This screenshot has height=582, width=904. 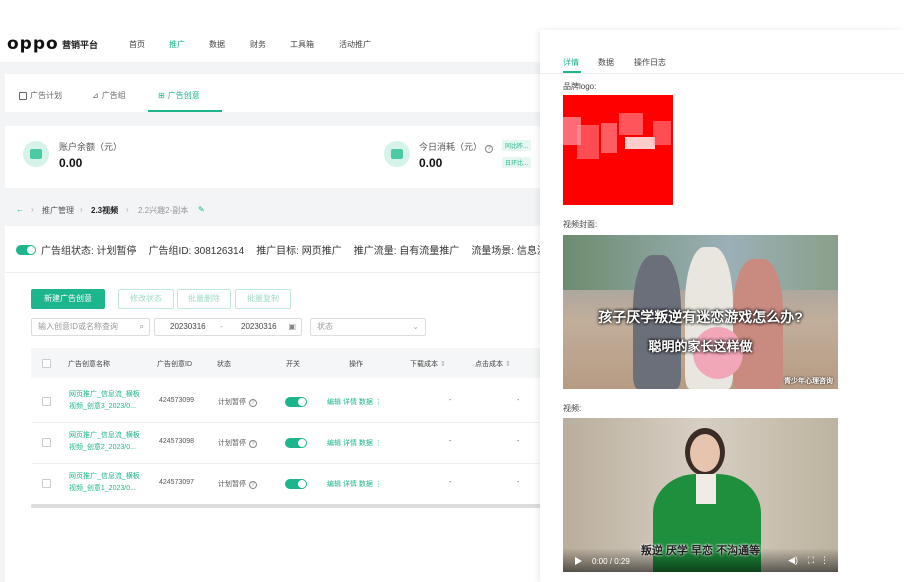 What do you see at coordinates (456, 146) in the screenshot?
I see `today-consumption-label: 今日消耗（元）?` at bounding box center [456, 146].